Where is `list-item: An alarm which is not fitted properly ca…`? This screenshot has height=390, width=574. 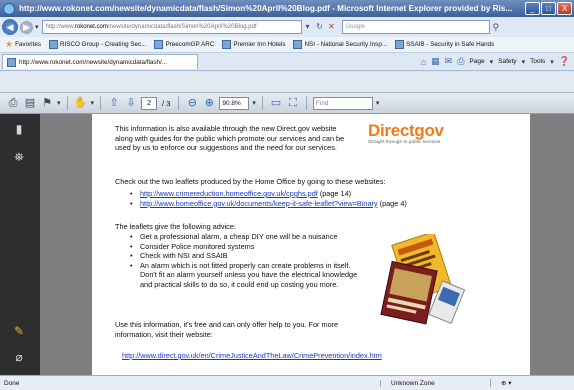 list-item: An alarm which is not fitted properly ca… is located at coordinates (243, 275).